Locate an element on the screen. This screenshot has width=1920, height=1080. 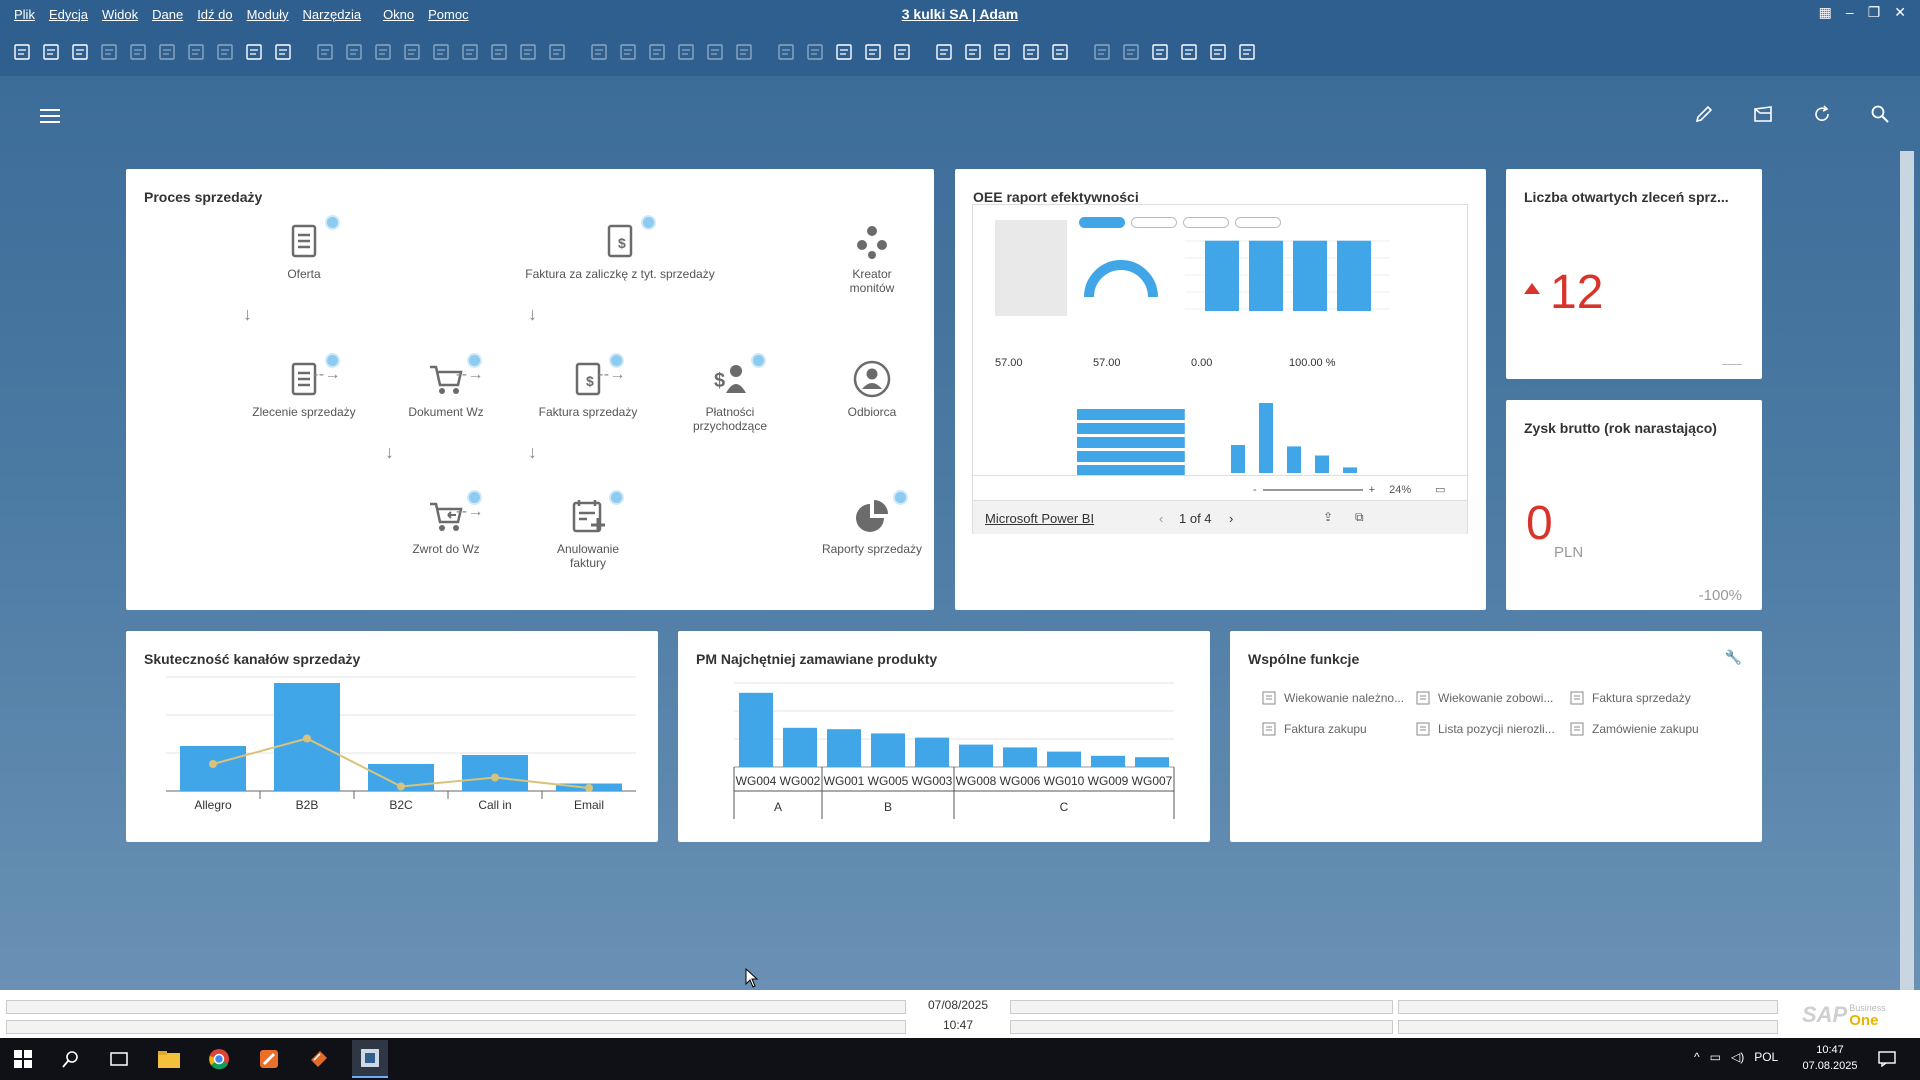
help-icon is located at coordinates (1247, 52).